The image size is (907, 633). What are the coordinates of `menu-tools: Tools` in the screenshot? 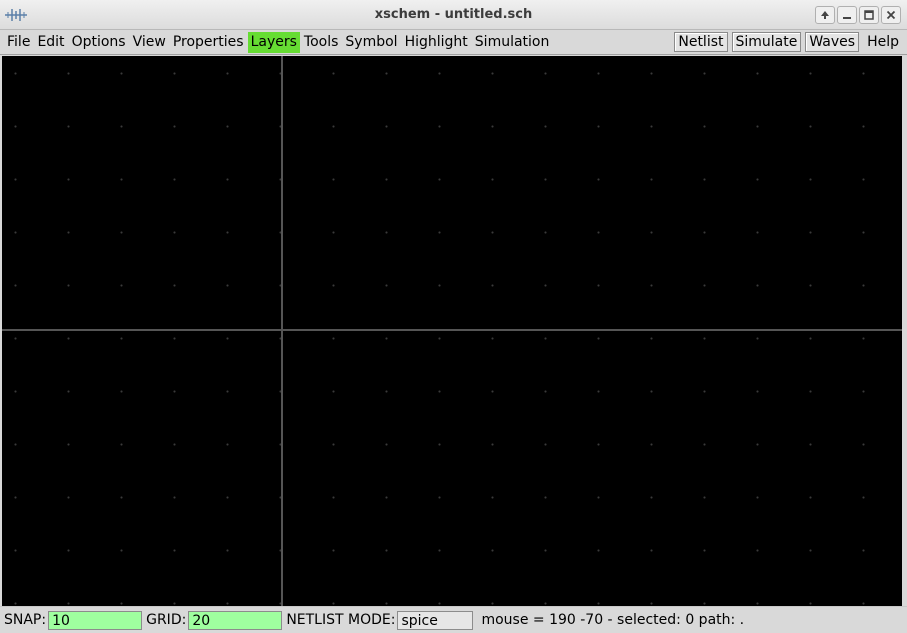 It's located at (321, 42).